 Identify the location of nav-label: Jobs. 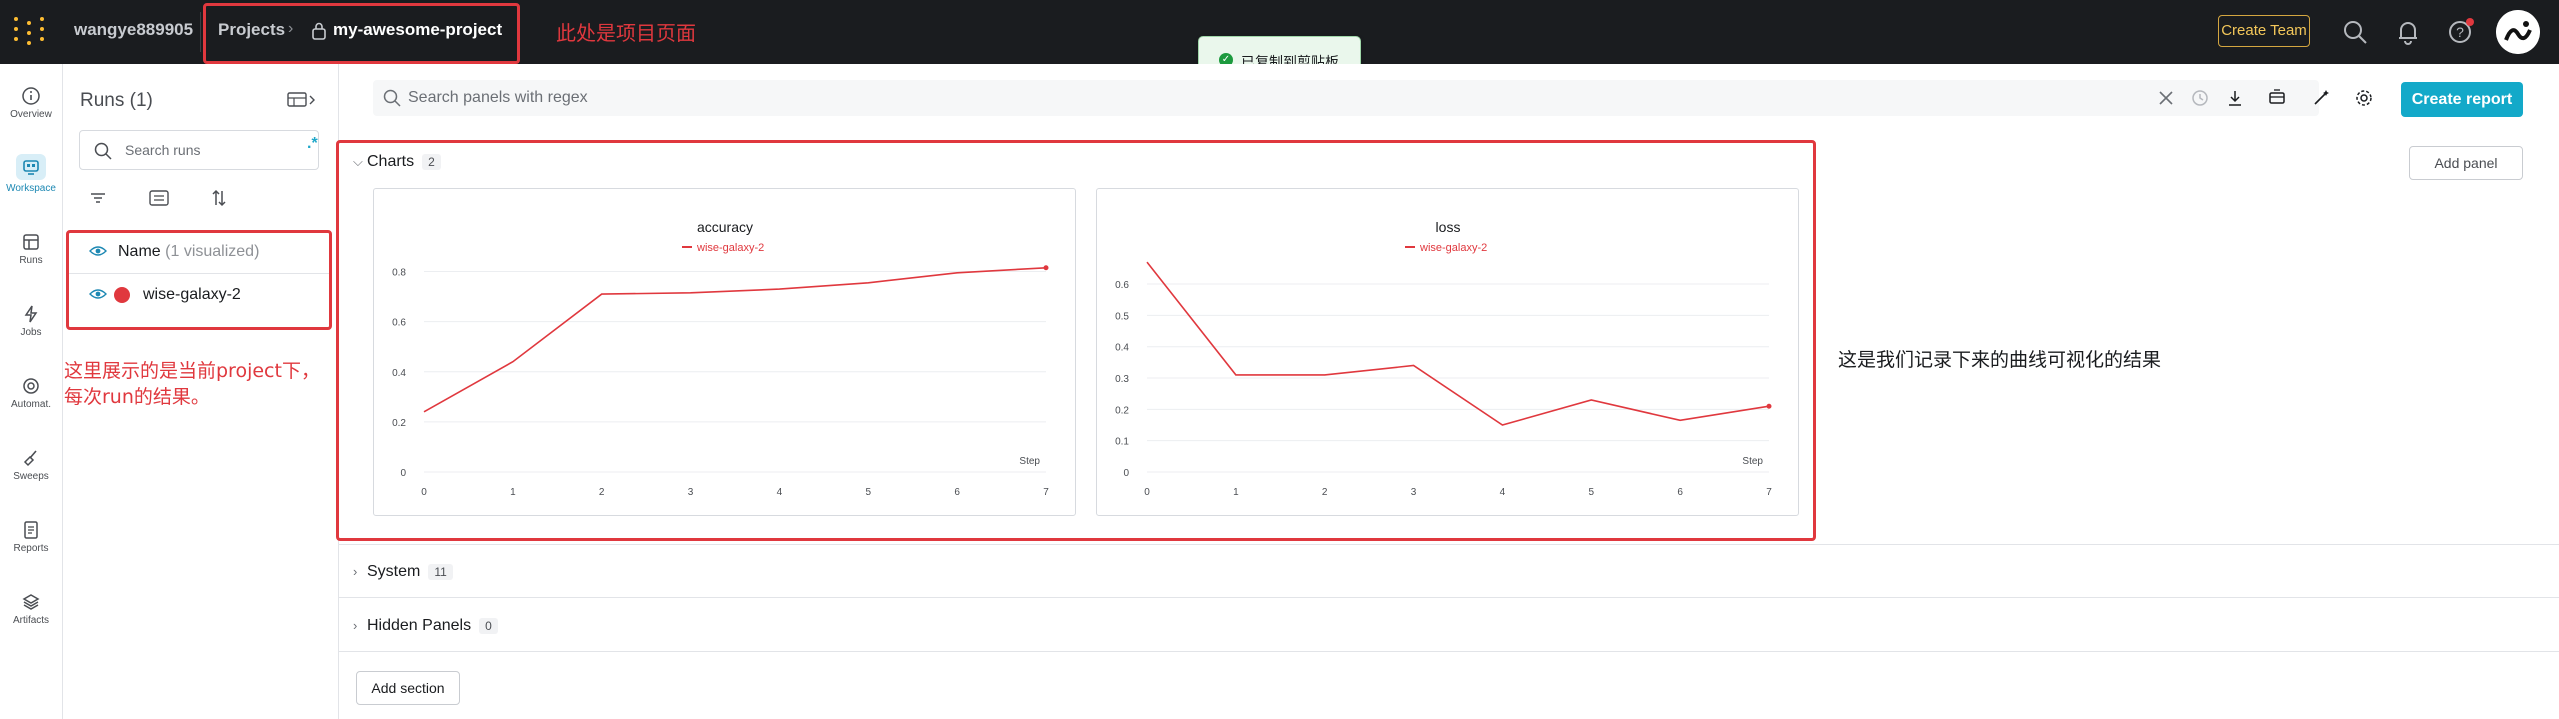
(31, 332).